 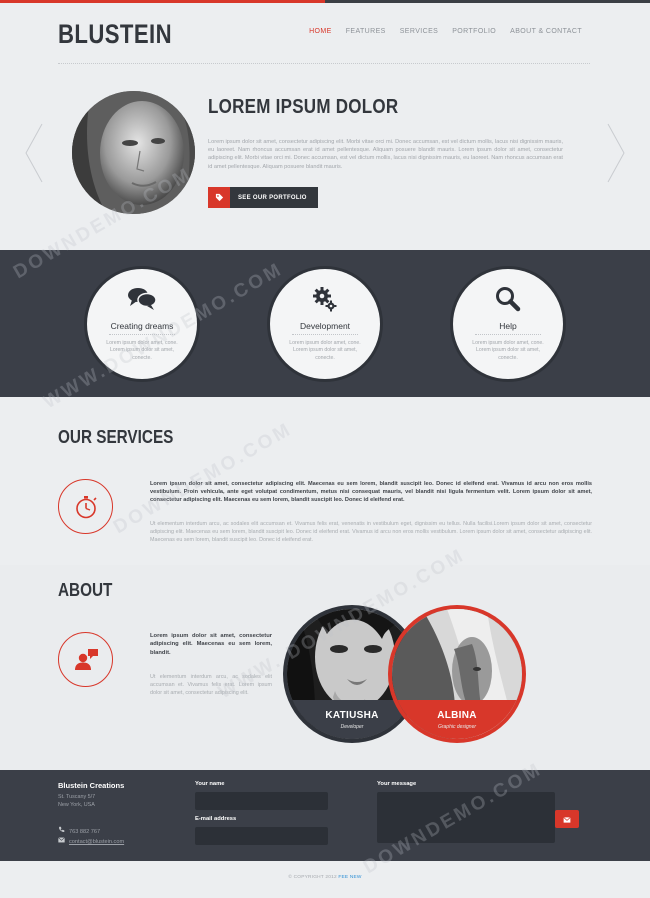 What do you see at coordinates (261, 836) in the screenshot?
I see `email-input` at bounding box center [261, 836].